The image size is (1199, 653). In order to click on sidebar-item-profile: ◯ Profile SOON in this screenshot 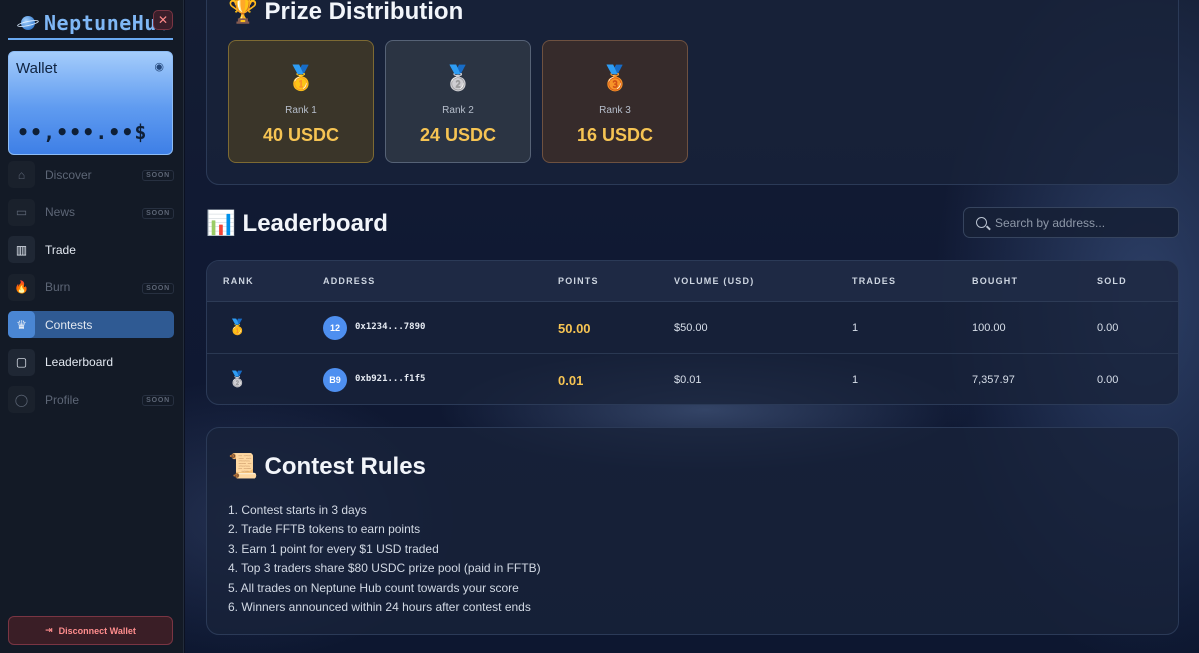, I will do `click(91, 399)`.